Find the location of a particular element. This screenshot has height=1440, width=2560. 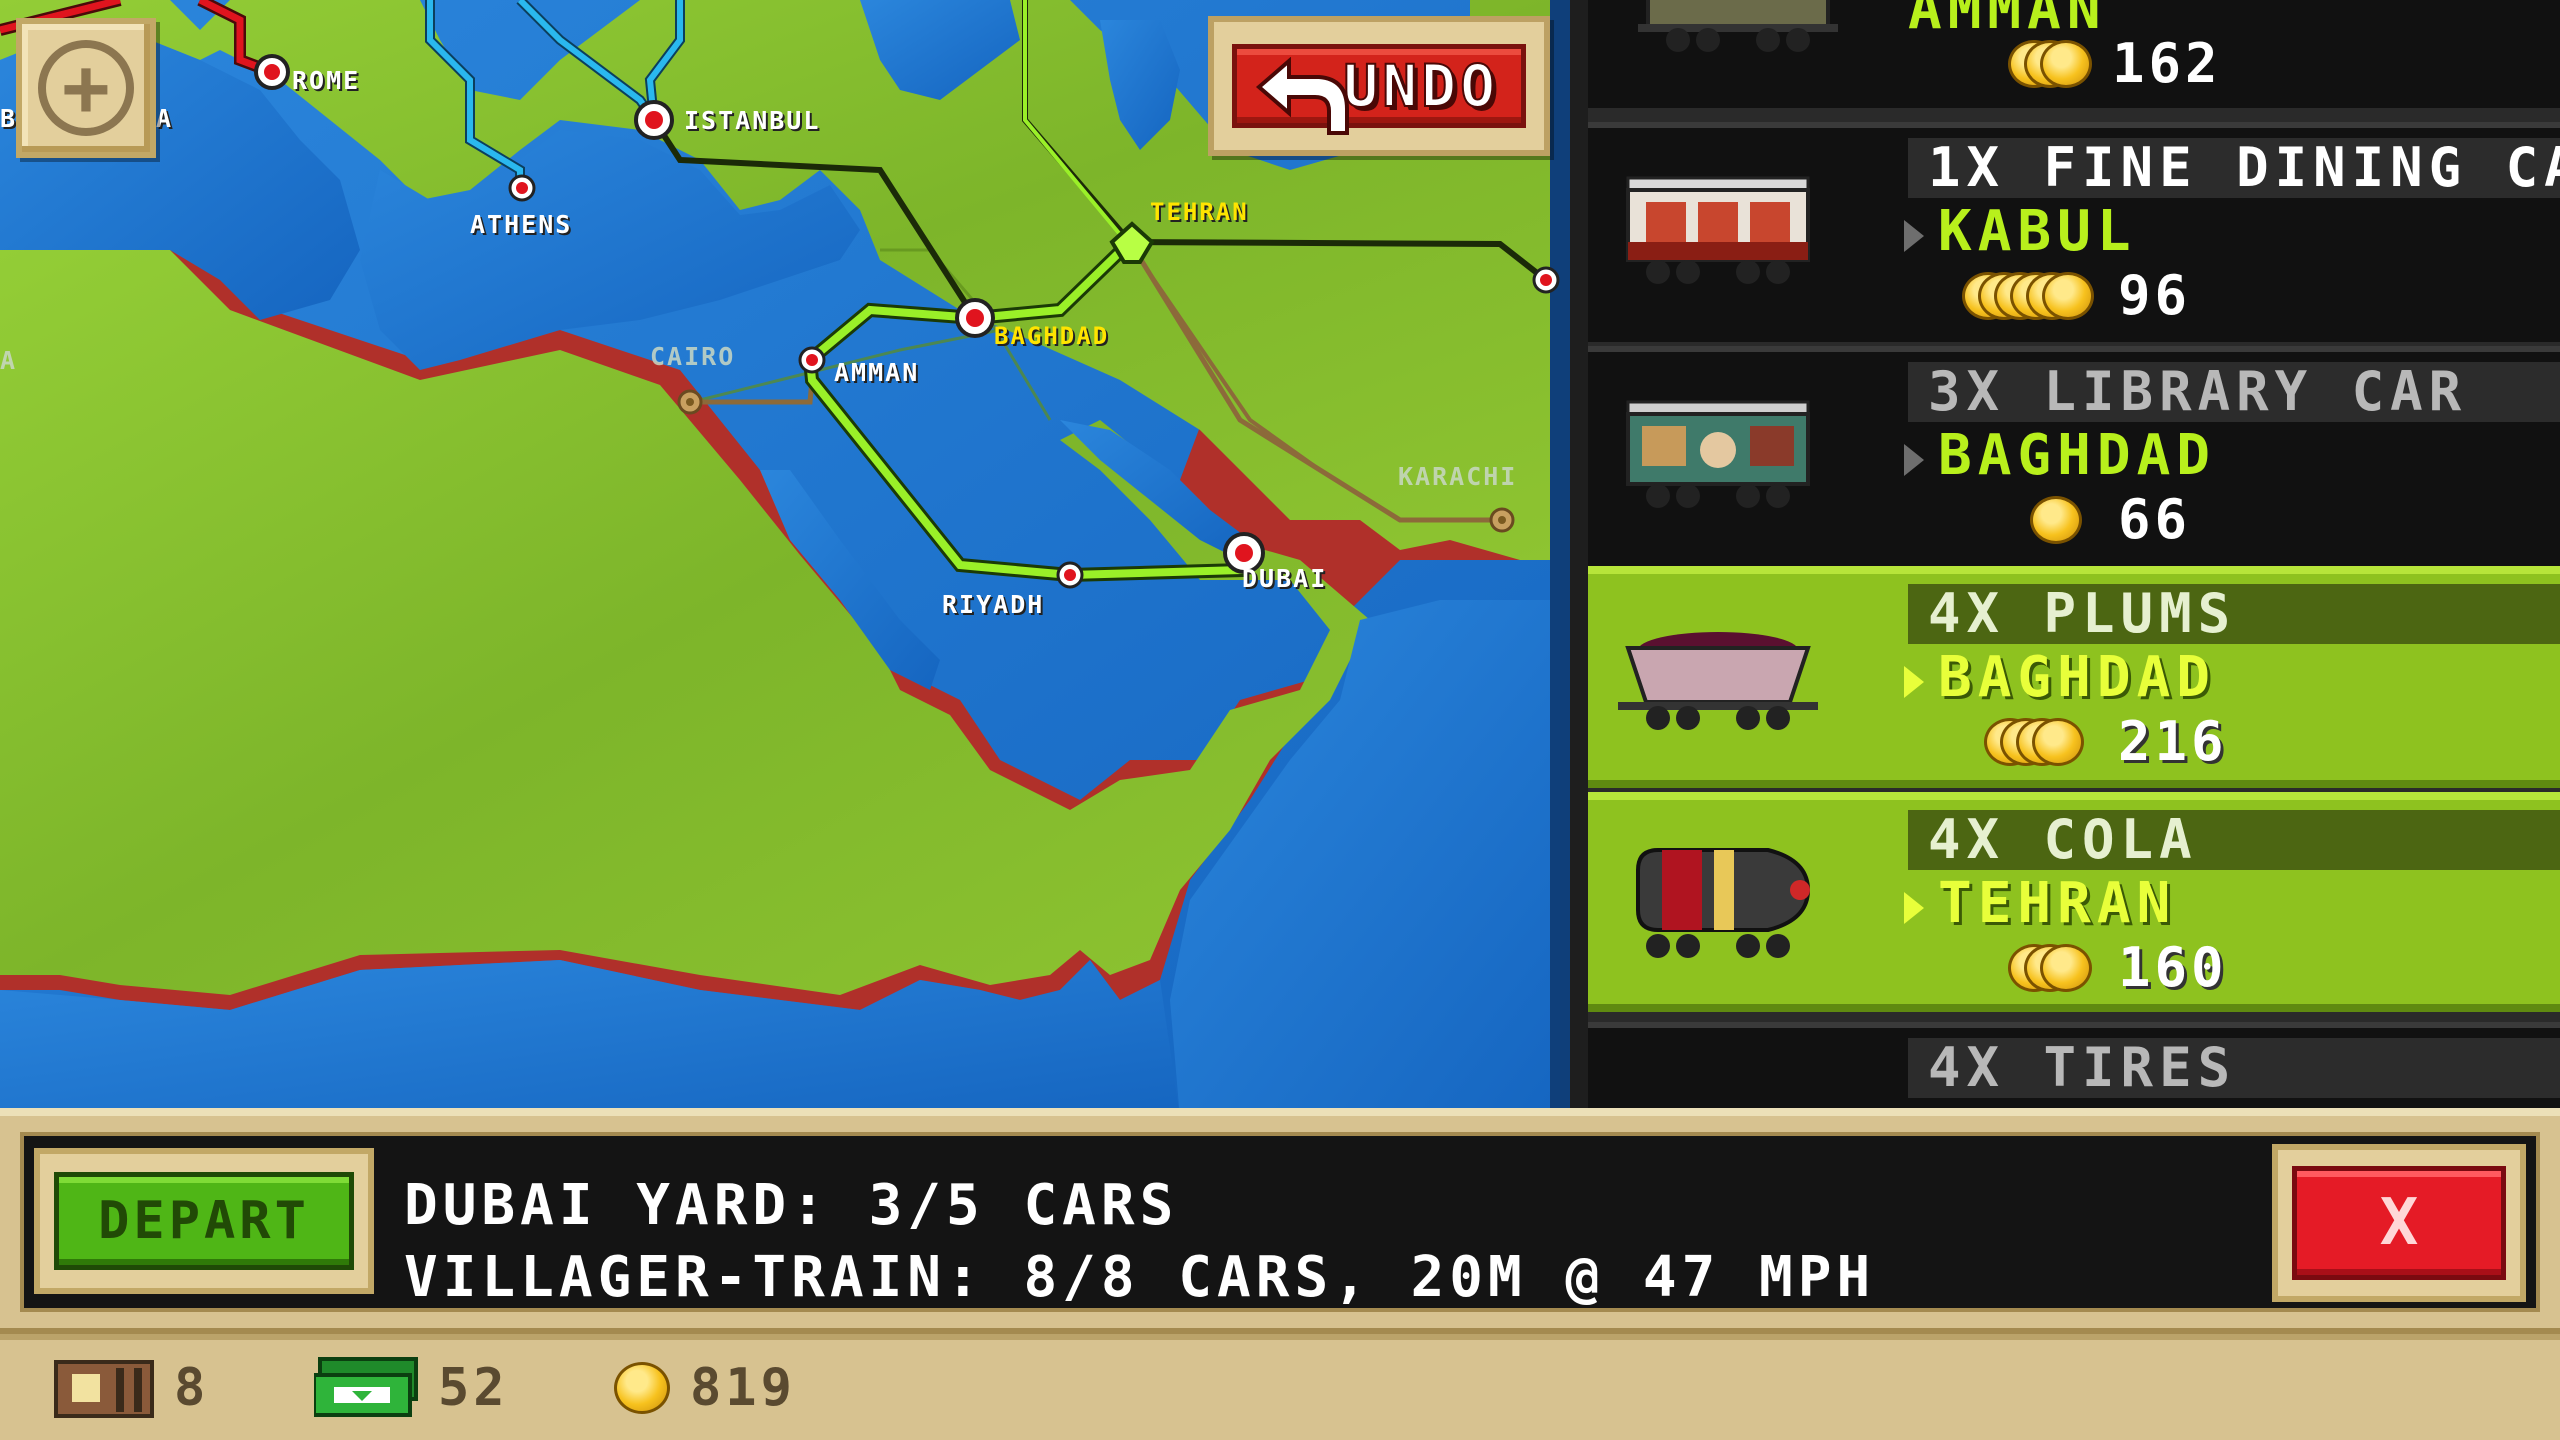

city-label-edge-a: A is located at coordinates (165, 118).